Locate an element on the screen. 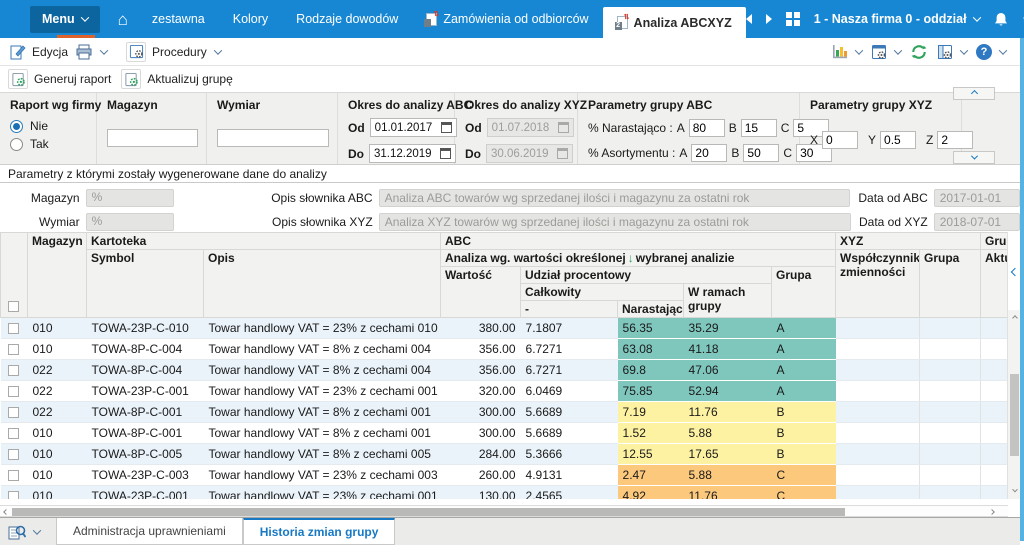  horizontal-scroll-thumb is located at coordinates (428, 512).